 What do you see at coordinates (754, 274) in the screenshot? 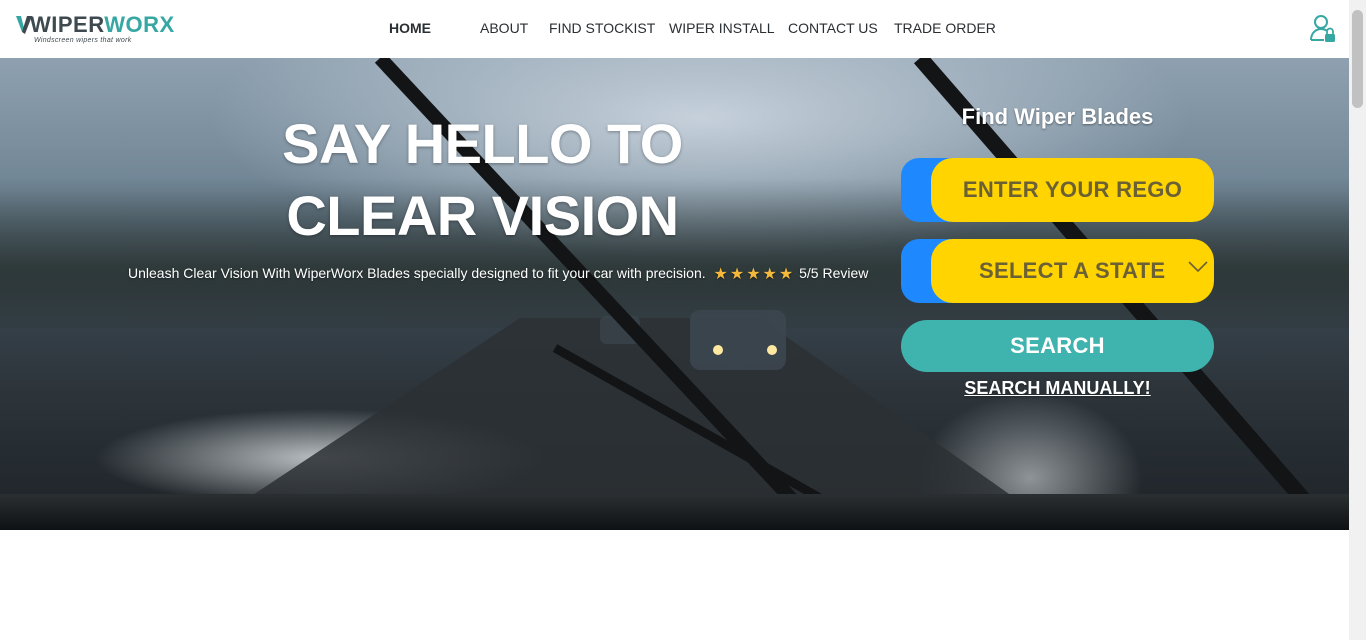
I see `rating-stars-icon: ★★★★★` at bounding box center [754, 274].